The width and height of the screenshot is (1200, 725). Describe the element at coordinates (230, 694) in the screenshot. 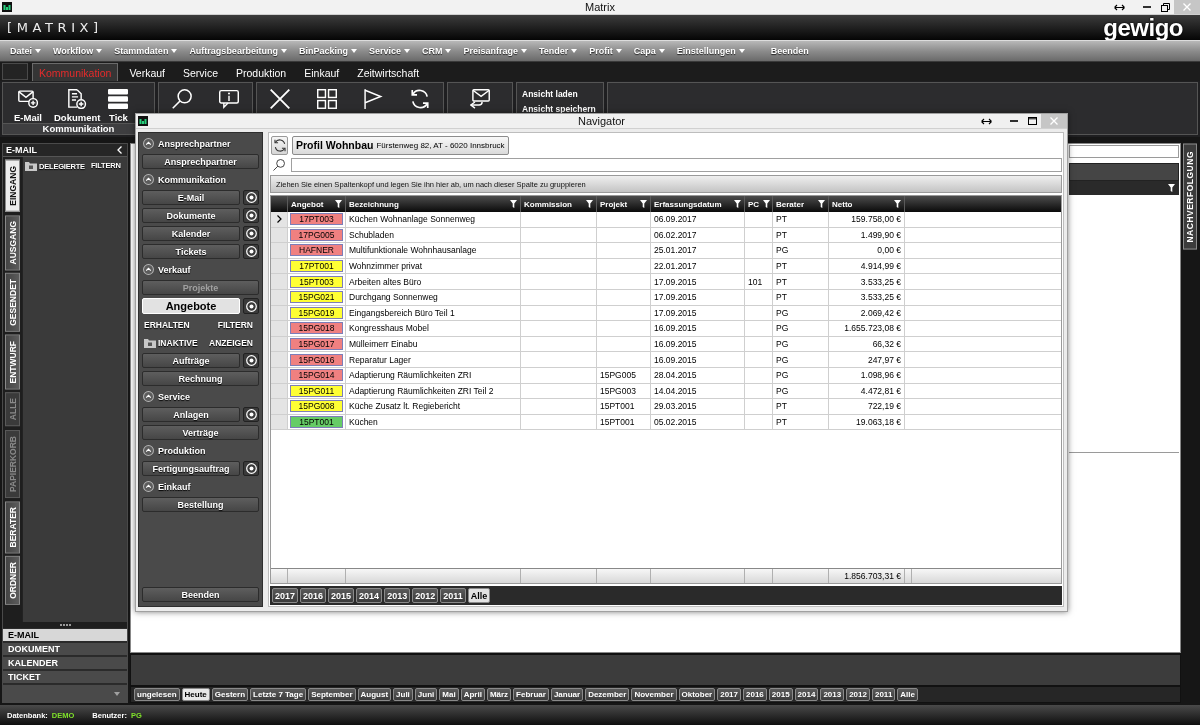

I see `date-filter-tab: Gestern` at that location.